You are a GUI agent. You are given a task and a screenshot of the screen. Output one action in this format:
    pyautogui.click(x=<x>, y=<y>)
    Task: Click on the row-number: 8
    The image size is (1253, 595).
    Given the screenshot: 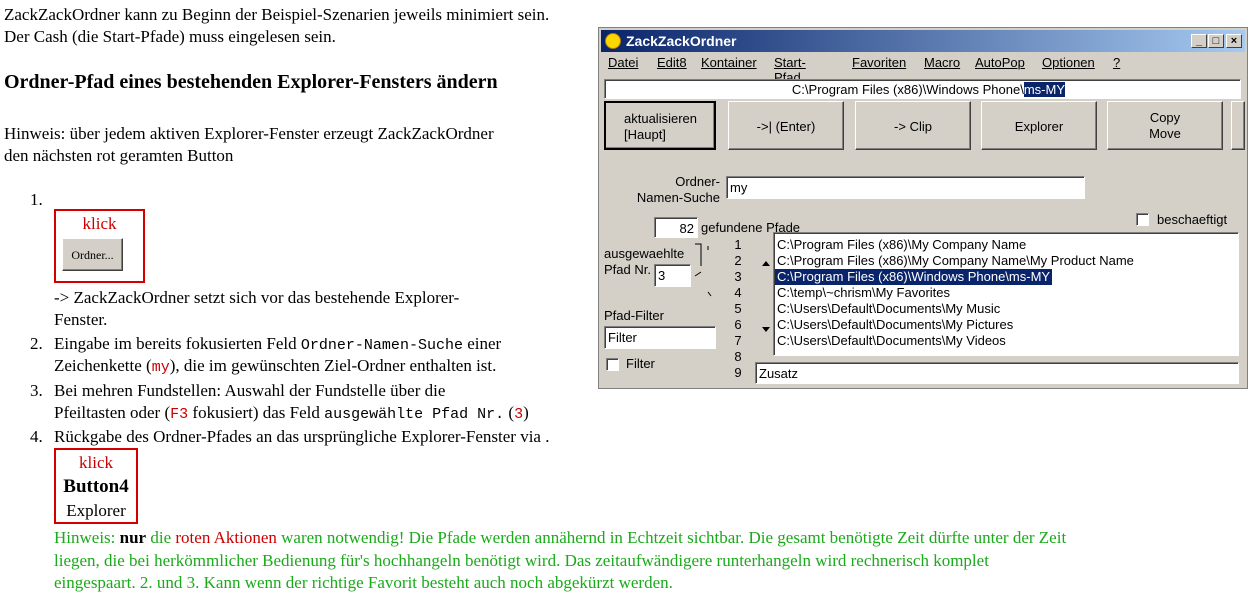 What is the action you would take?
    pyautogui.click(x=738, y=356)
    